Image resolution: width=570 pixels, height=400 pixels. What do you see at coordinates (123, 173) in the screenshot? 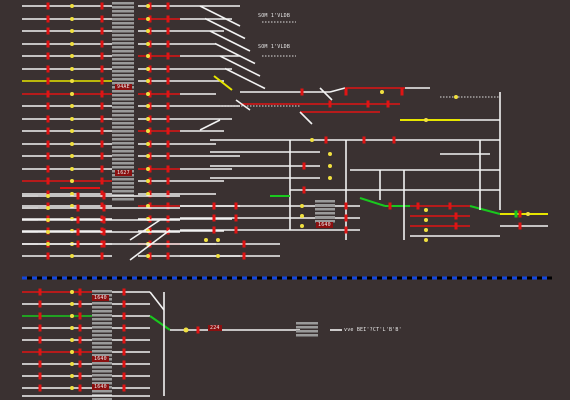
I see `train-id-tag: 1627` at bounding box center [123, 173].